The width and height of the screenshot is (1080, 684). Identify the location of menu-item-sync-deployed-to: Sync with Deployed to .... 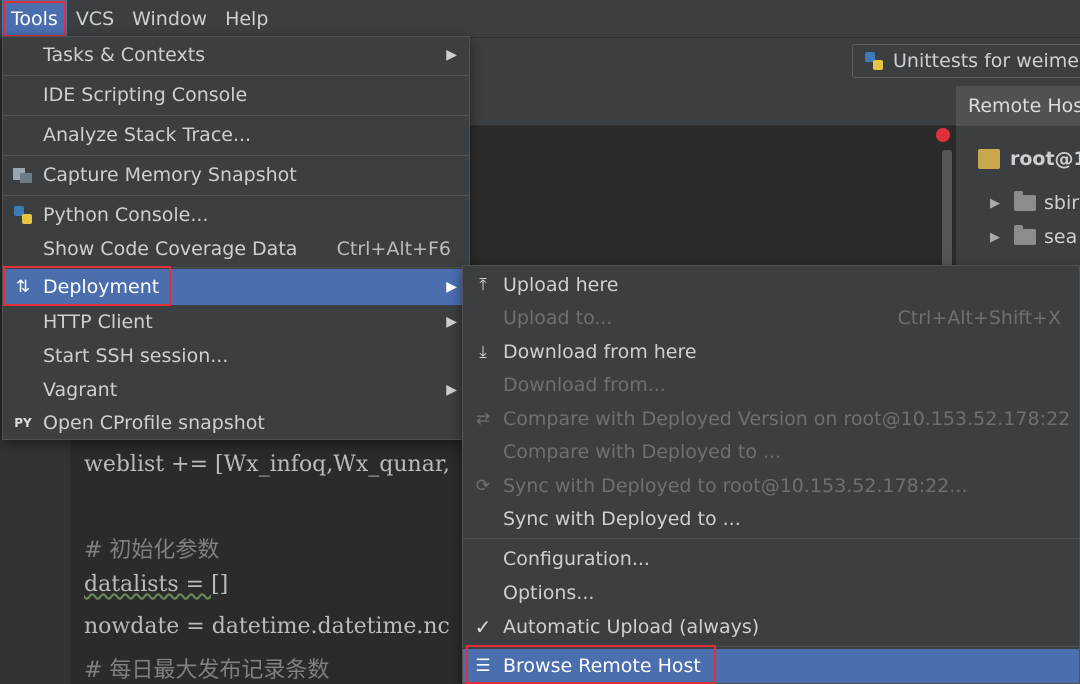
(771, 519).